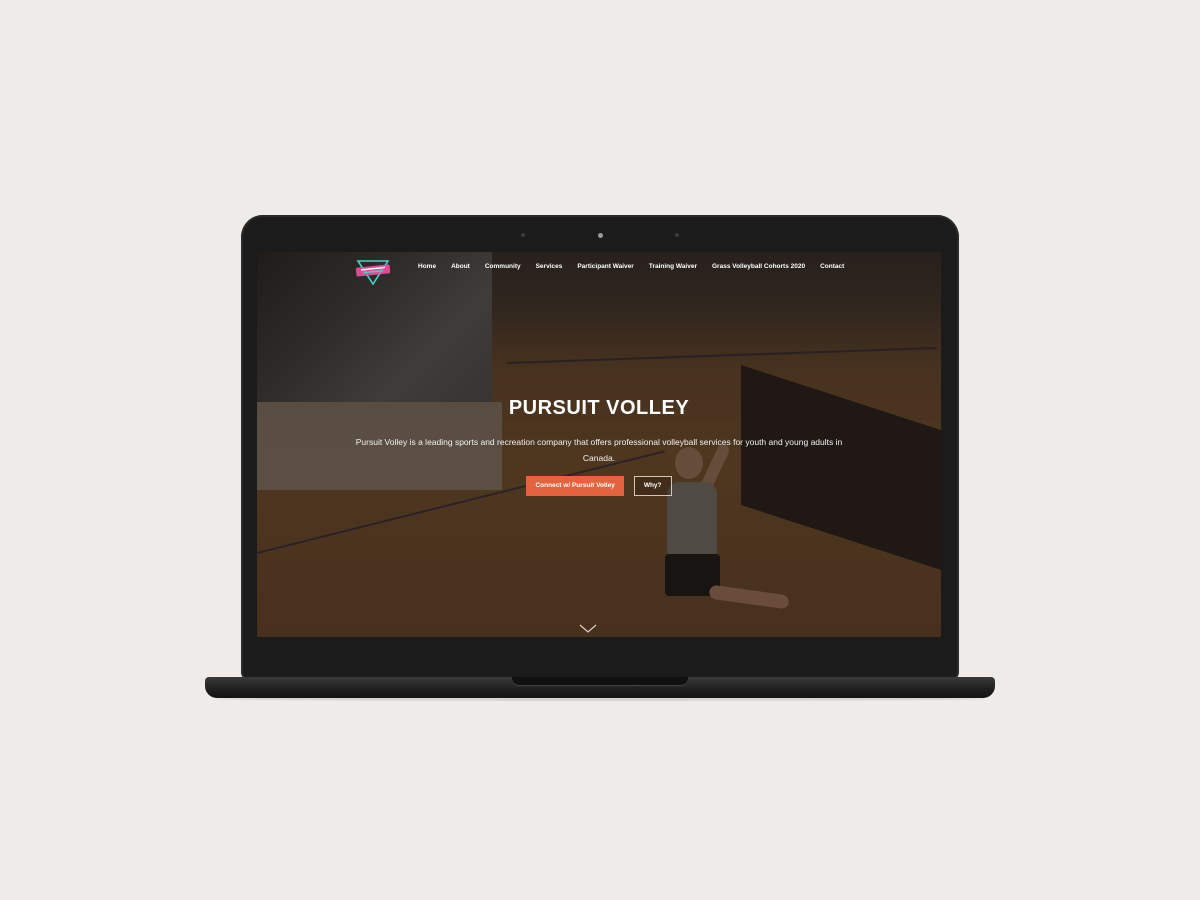  I want to click on nav-item-services: Services, so click(549, 266).